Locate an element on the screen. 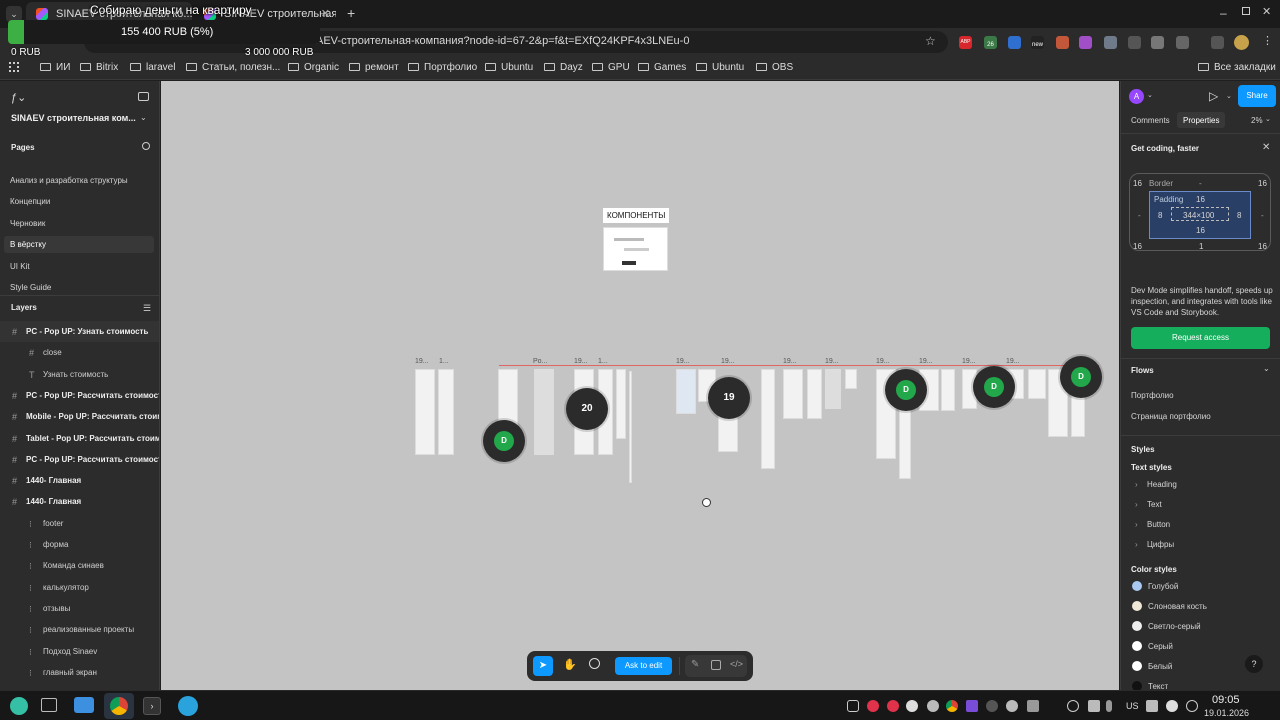  user-avatar: A is located at coordinates (1136, 96).